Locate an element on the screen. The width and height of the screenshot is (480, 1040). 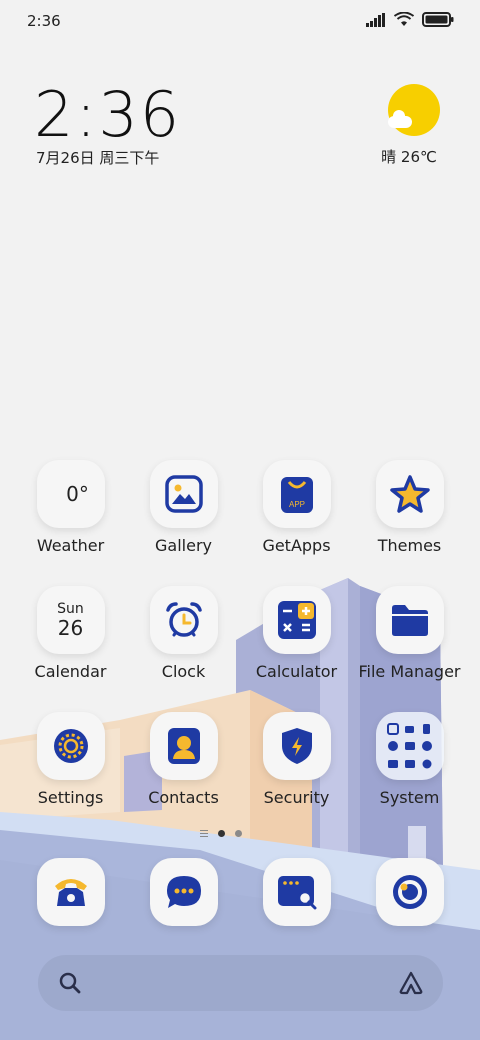
weather-icon: 0° is located at coordinates (70, 494).